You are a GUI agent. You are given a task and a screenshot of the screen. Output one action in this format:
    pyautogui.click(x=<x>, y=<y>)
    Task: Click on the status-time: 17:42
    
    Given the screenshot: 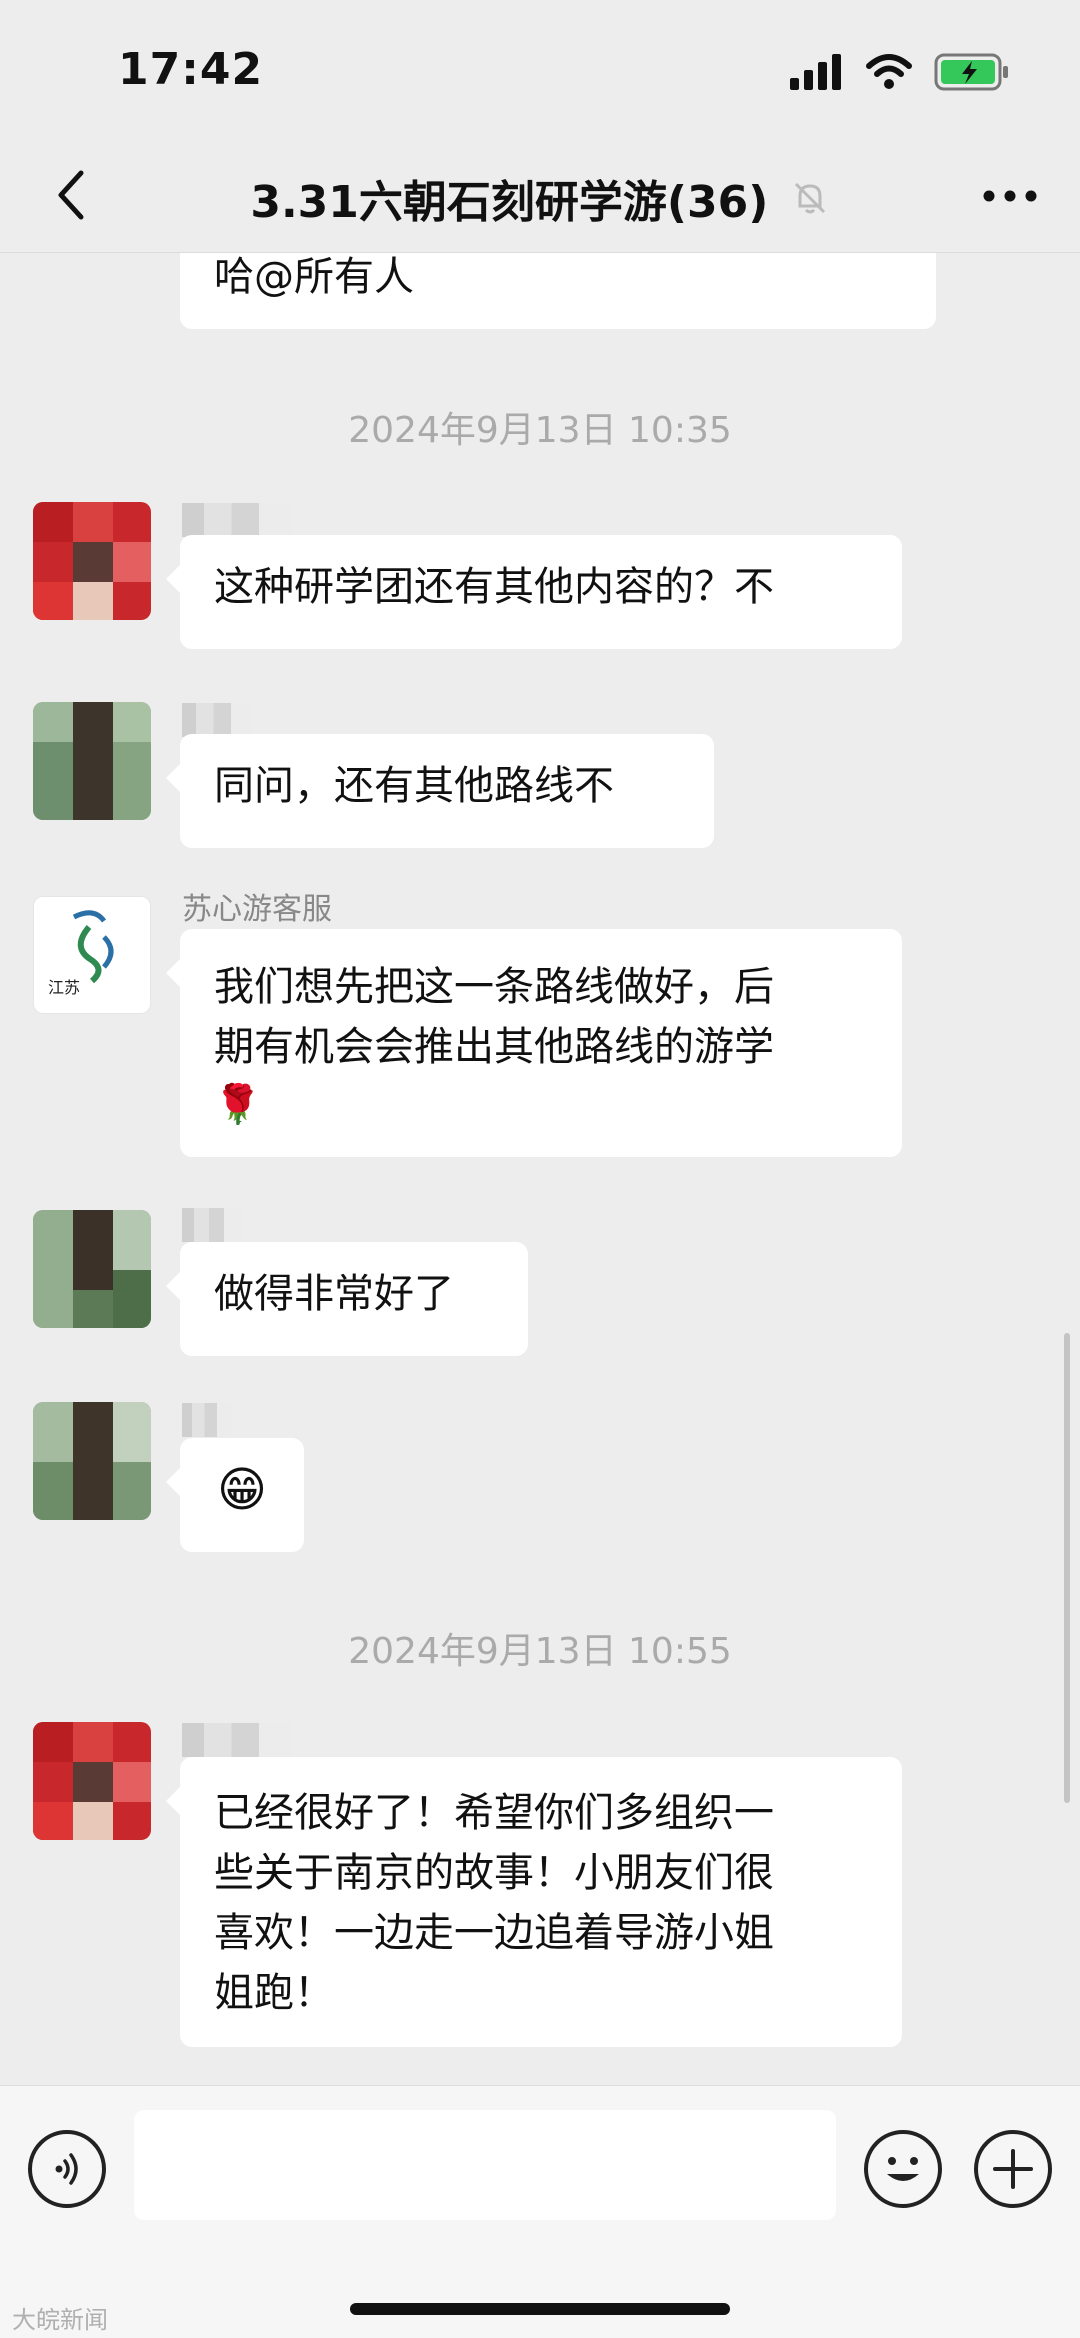 What is the action you would take?
    pyautogui.click(x=191, y=69)
    